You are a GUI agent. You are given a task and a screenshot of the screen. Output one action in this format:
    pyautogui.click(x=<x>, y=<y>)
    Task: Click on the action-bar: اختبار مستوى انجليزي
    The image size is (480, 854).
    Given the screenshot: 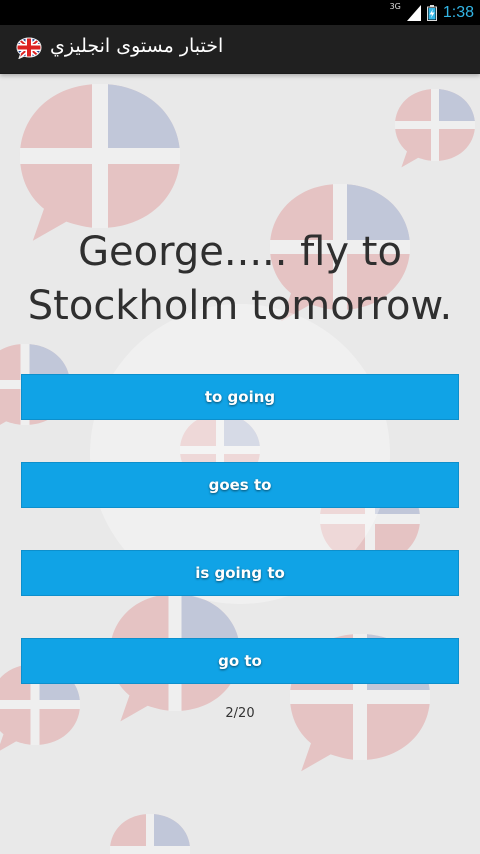 What is the action you would take?
    pyautogui.click(x=240, y=49)
    